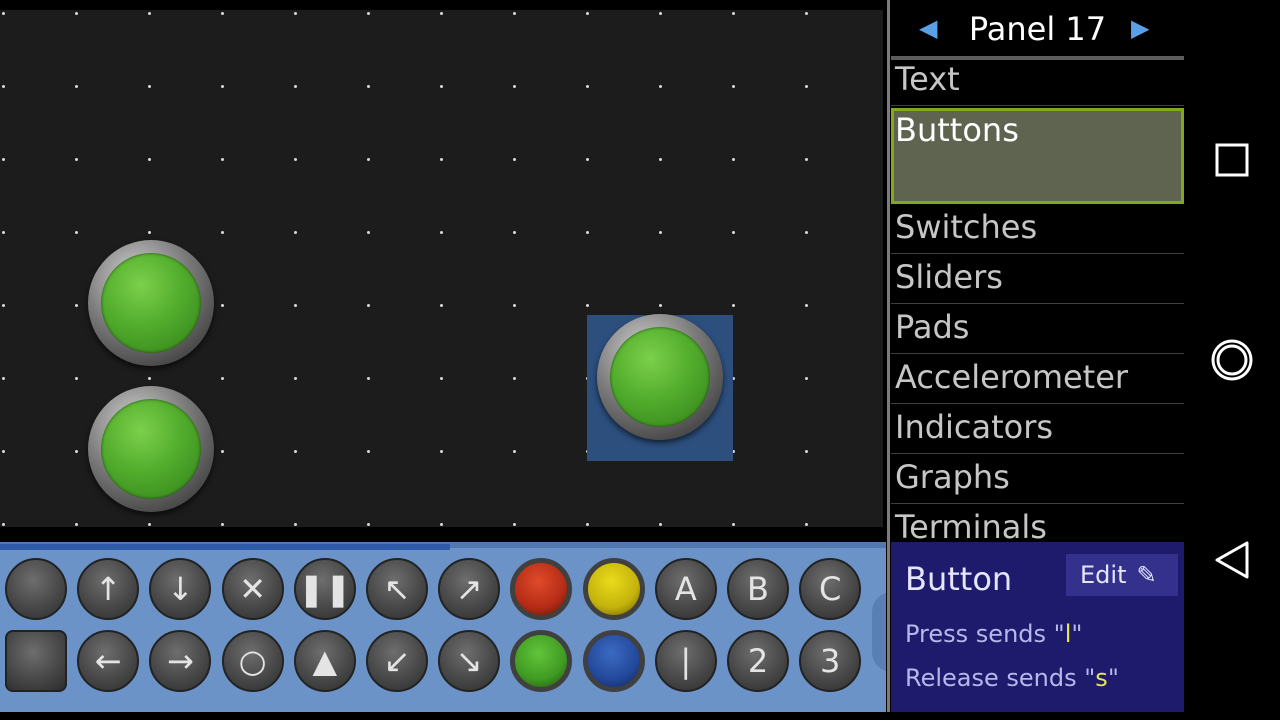  I want to click on category-indicators: Indicators, so click(1037, 431).